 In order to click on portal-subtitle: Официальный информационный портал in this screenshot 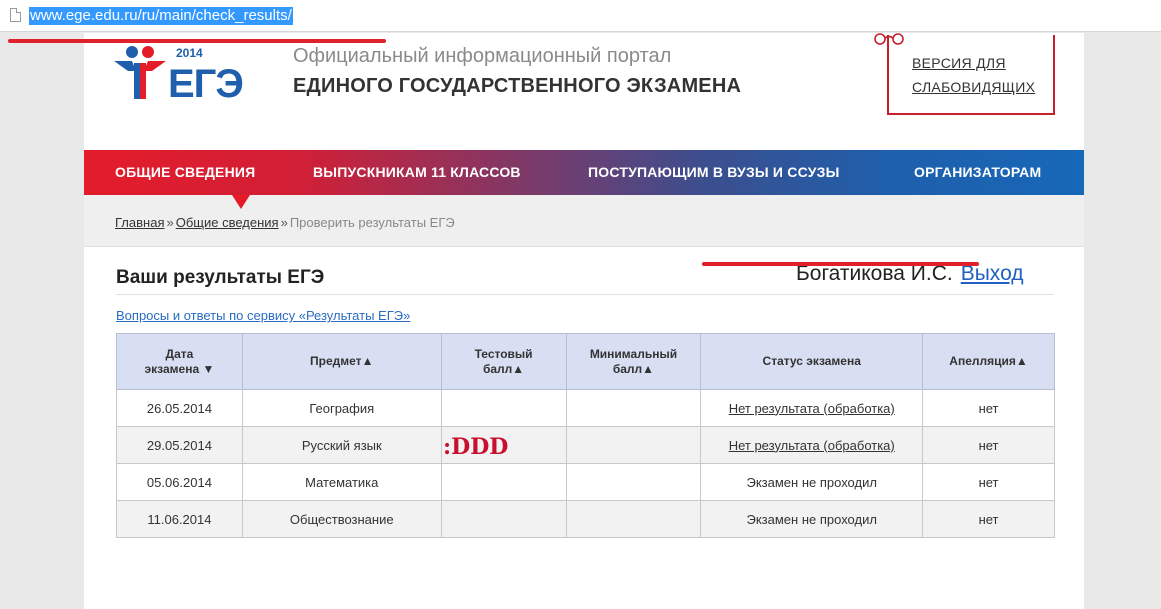, I will do `click(482, 56)`.